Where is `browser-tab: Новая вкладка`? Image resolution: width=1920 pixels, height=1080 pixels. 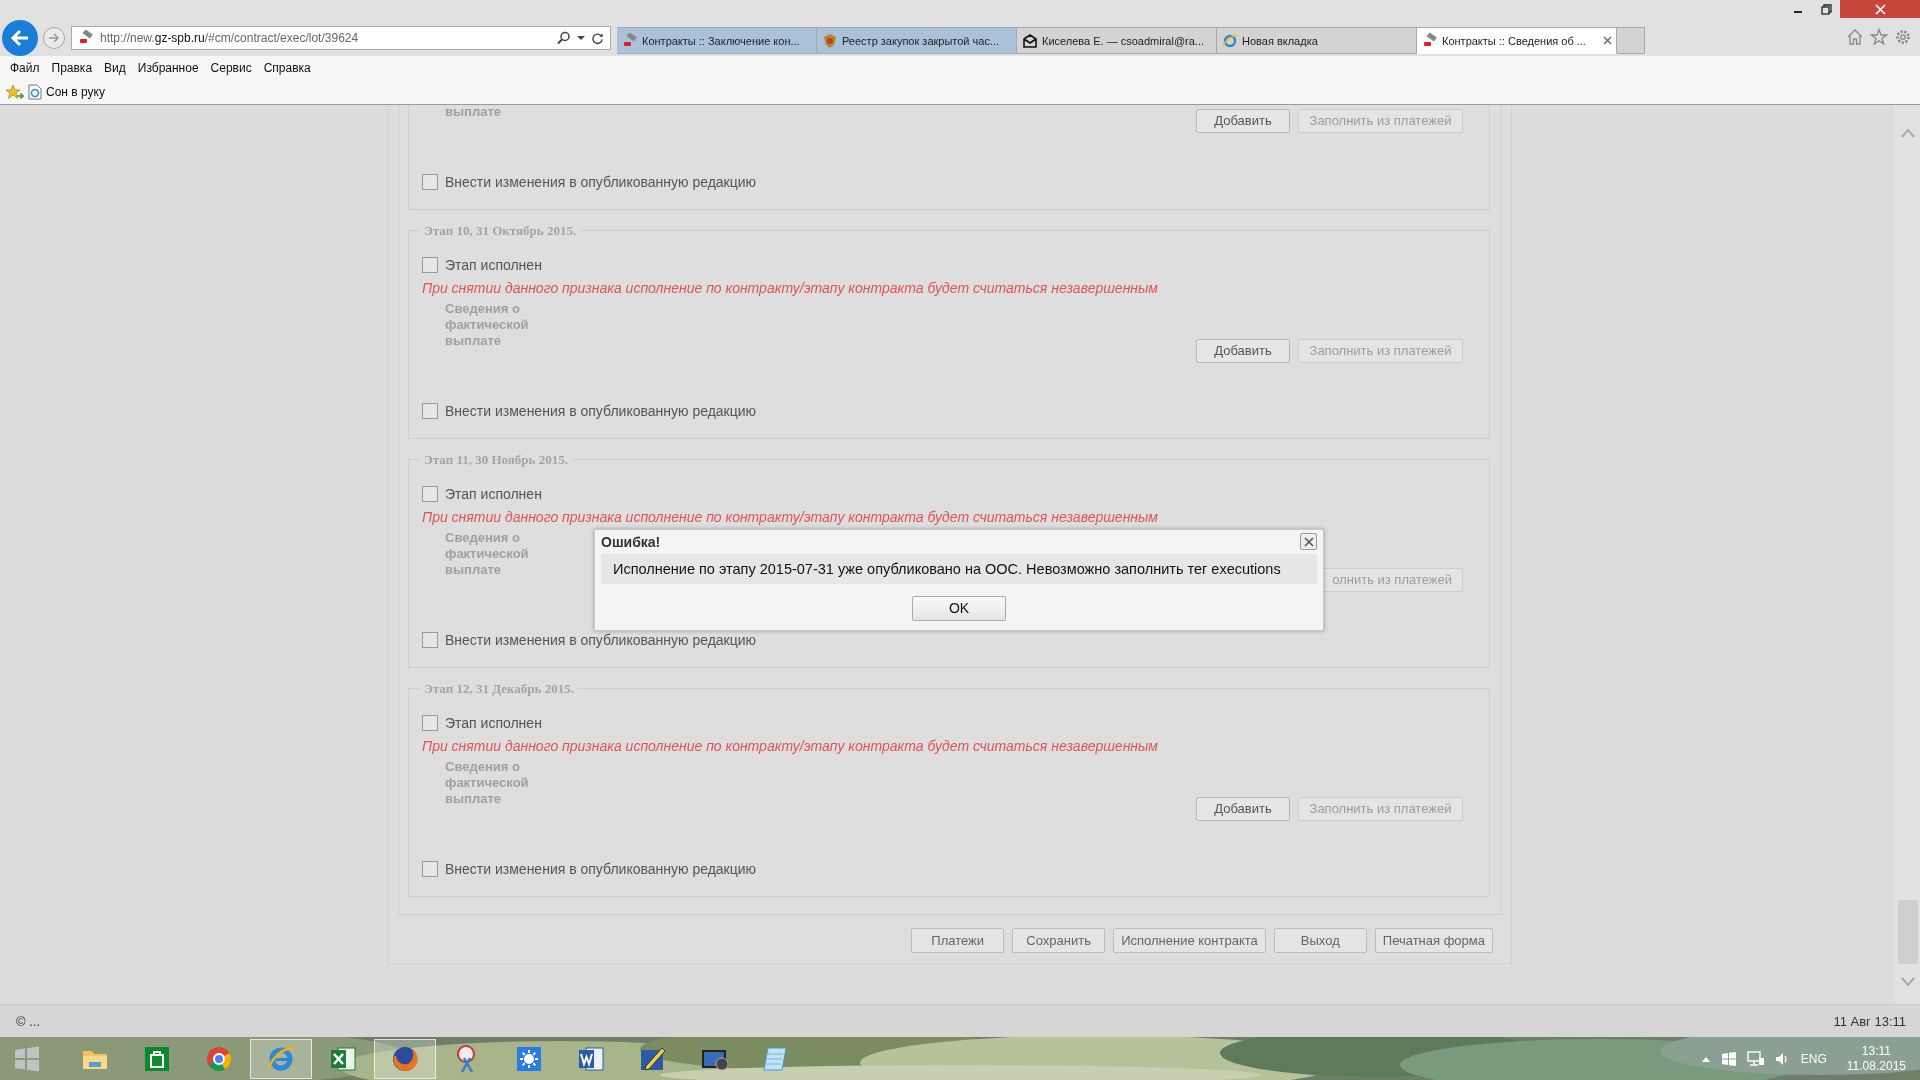
browser-tab: Новая вкладка is located at coordinates (1317, 40).